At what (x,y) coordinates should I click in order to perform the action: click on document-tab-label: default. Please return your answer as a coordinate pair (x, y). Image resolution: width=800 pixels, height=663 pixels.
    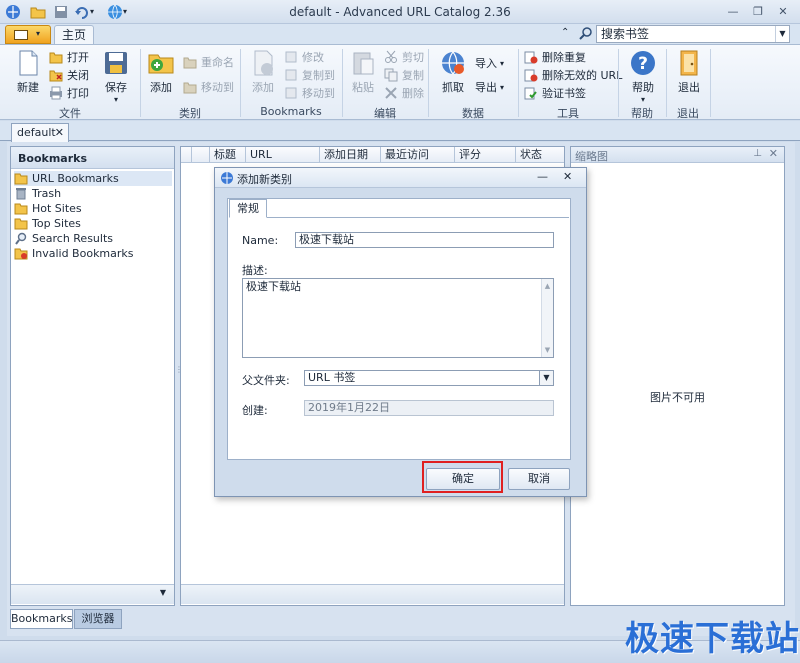
    Looking at the image, I should click on (36, 132).